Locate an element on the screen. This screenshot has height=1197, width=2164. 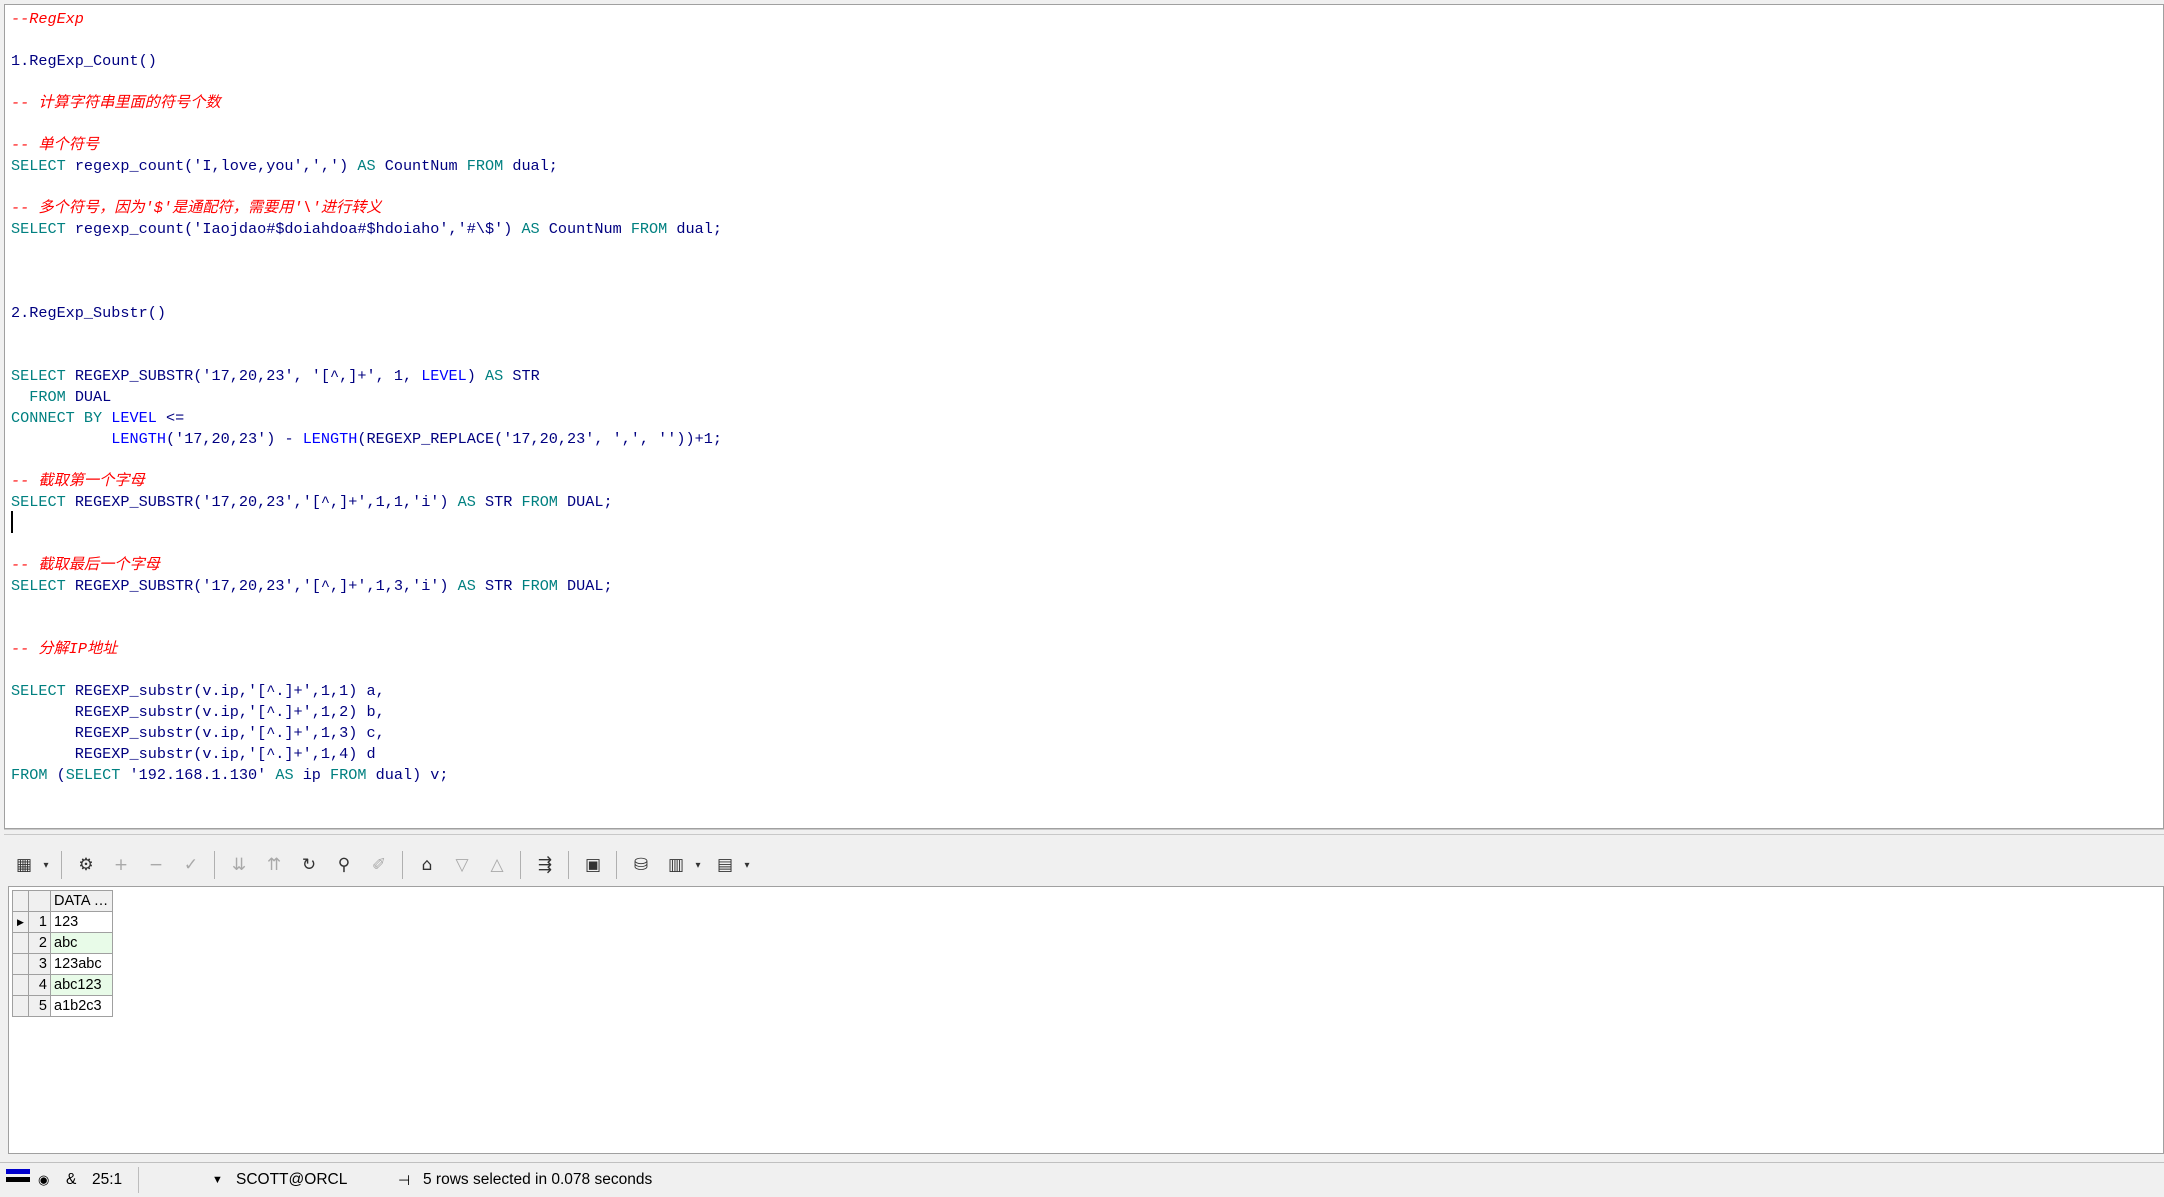
plus-icon: + is located at coordinates (121, 865).